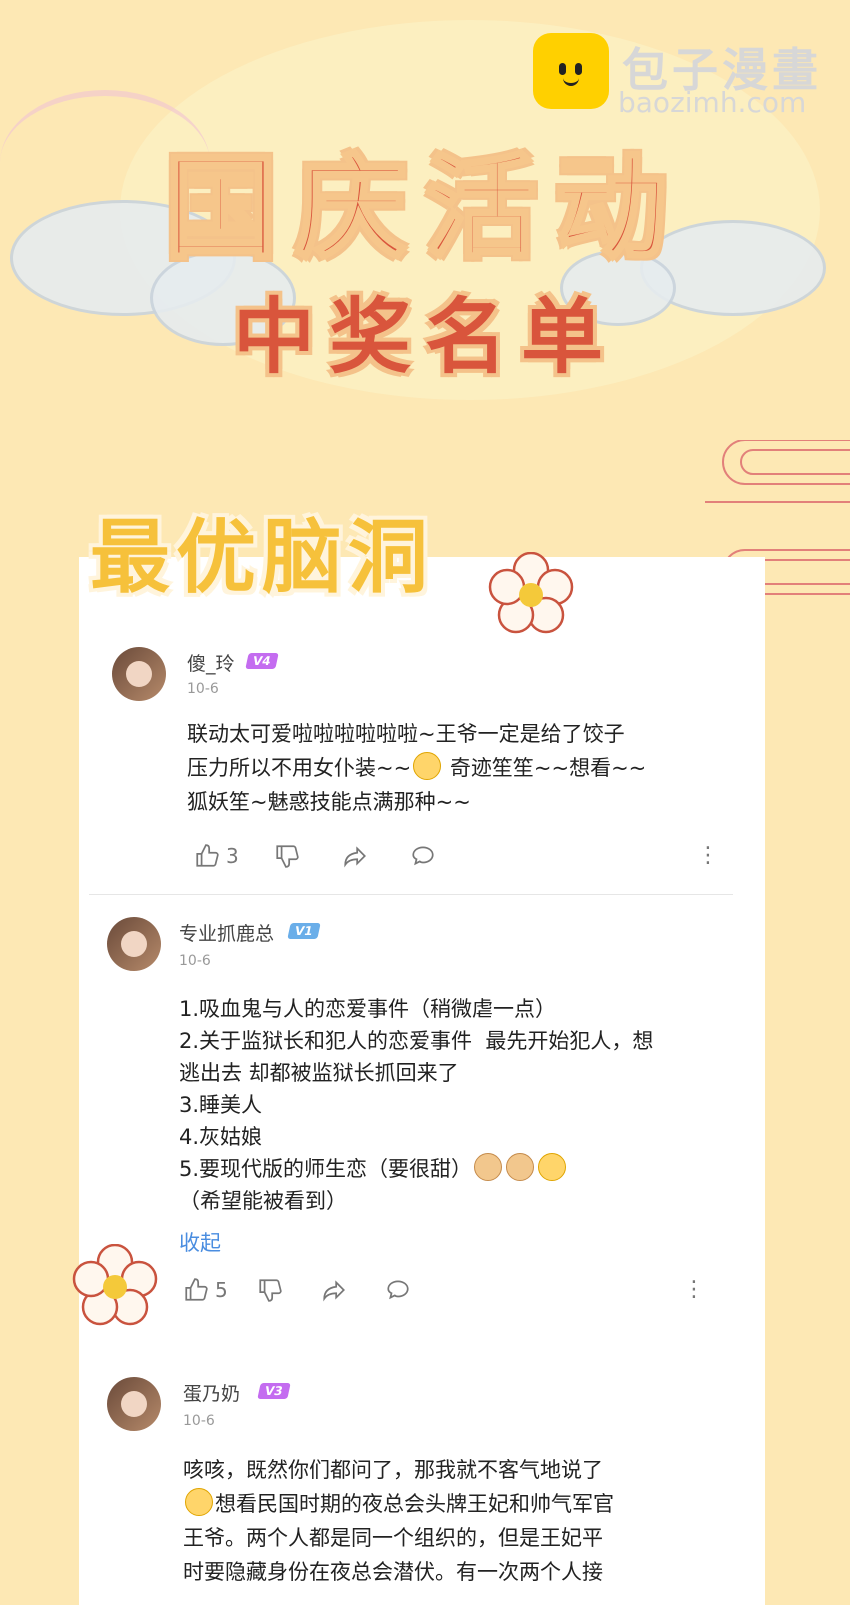 The image size is (850, 1605). Describe the element at coordinates (427, 766) in the screenshot. I see `blush-emoji-icon` at that location.